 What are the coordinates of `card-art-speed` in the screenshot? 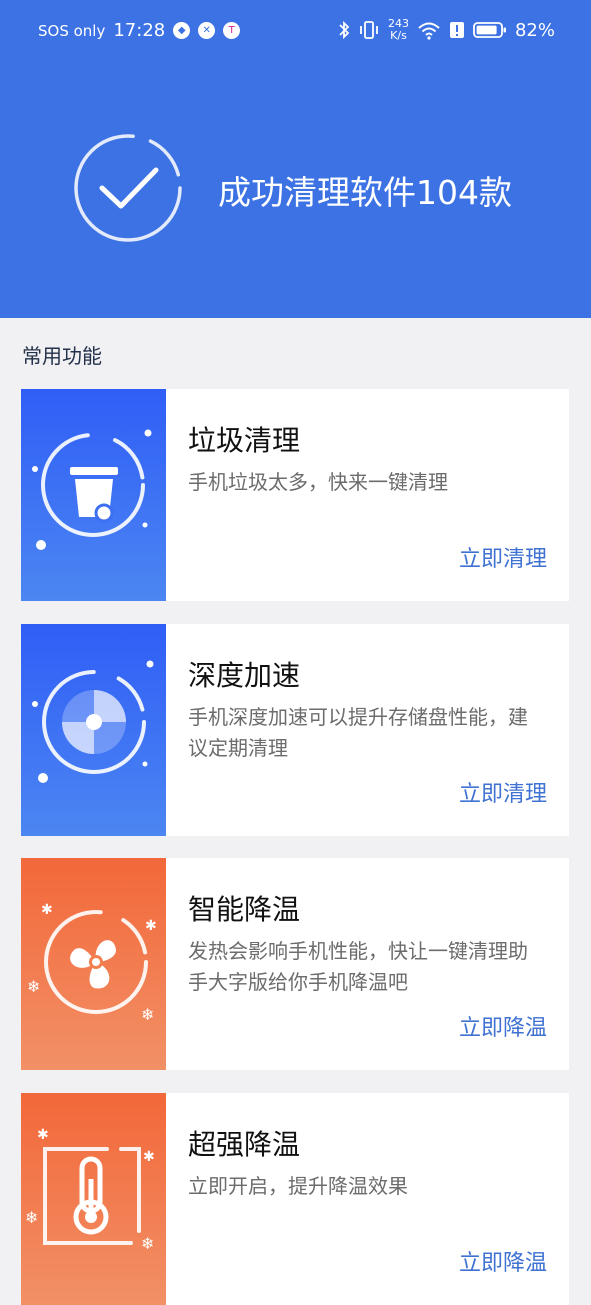 It's located at (93, 730).